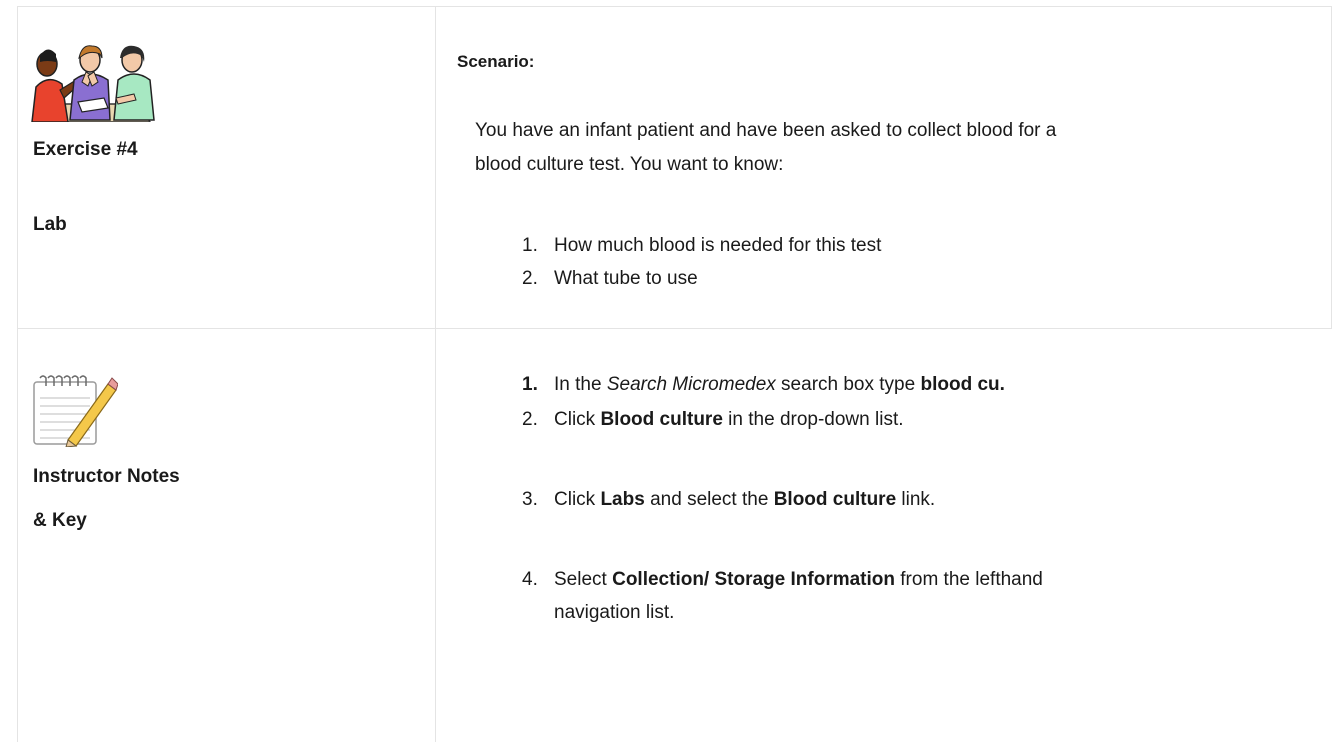  Describe the element at coordinates (709, 499) in the screenshot. I see `step-text: and select the` at that location.